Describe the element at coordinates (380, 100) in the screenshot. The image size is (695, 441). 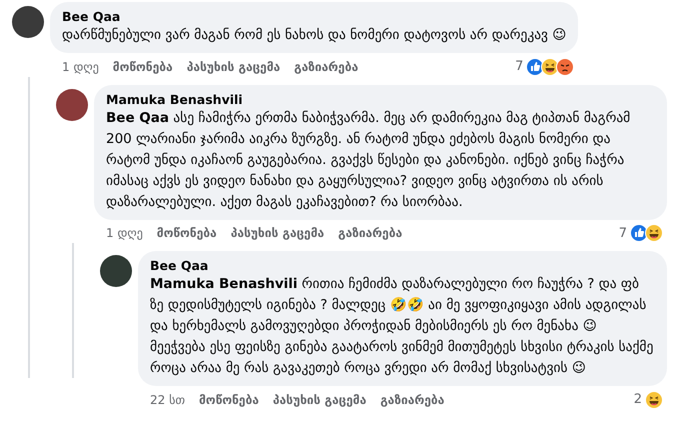
I see `comment-author: Mamuka Benashvili` at that location.